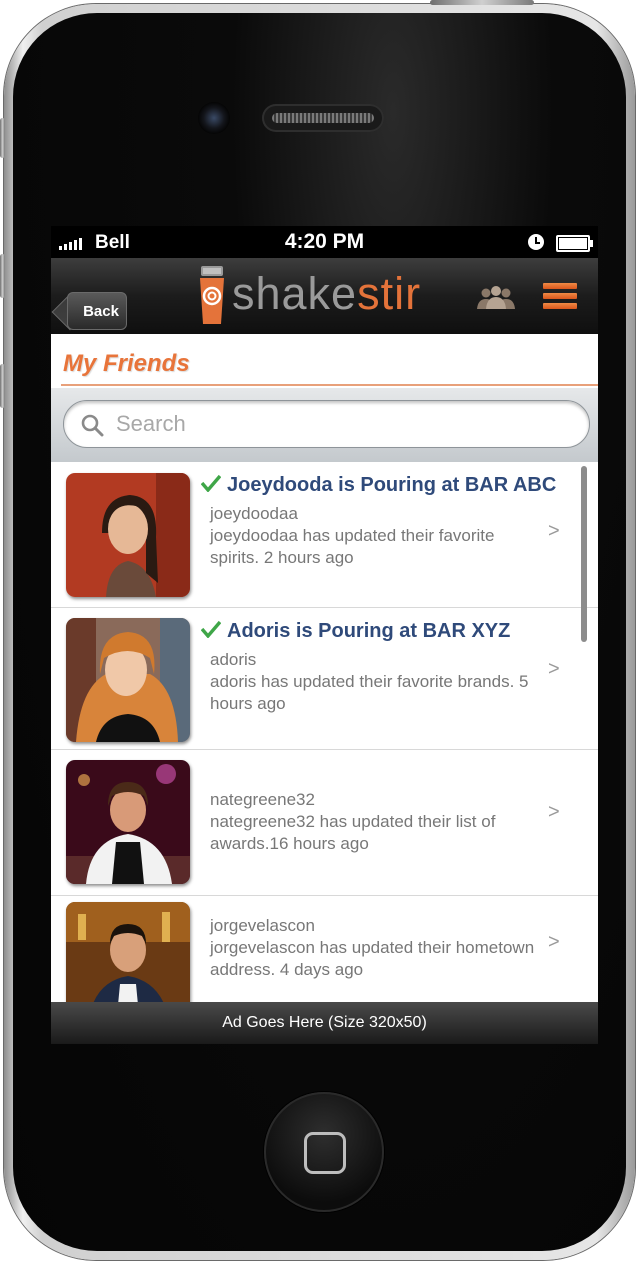  What do you see at coordinates (496, 297) in the screenshot?
I see `friends-group-icon` at bounding box center [496, 297].